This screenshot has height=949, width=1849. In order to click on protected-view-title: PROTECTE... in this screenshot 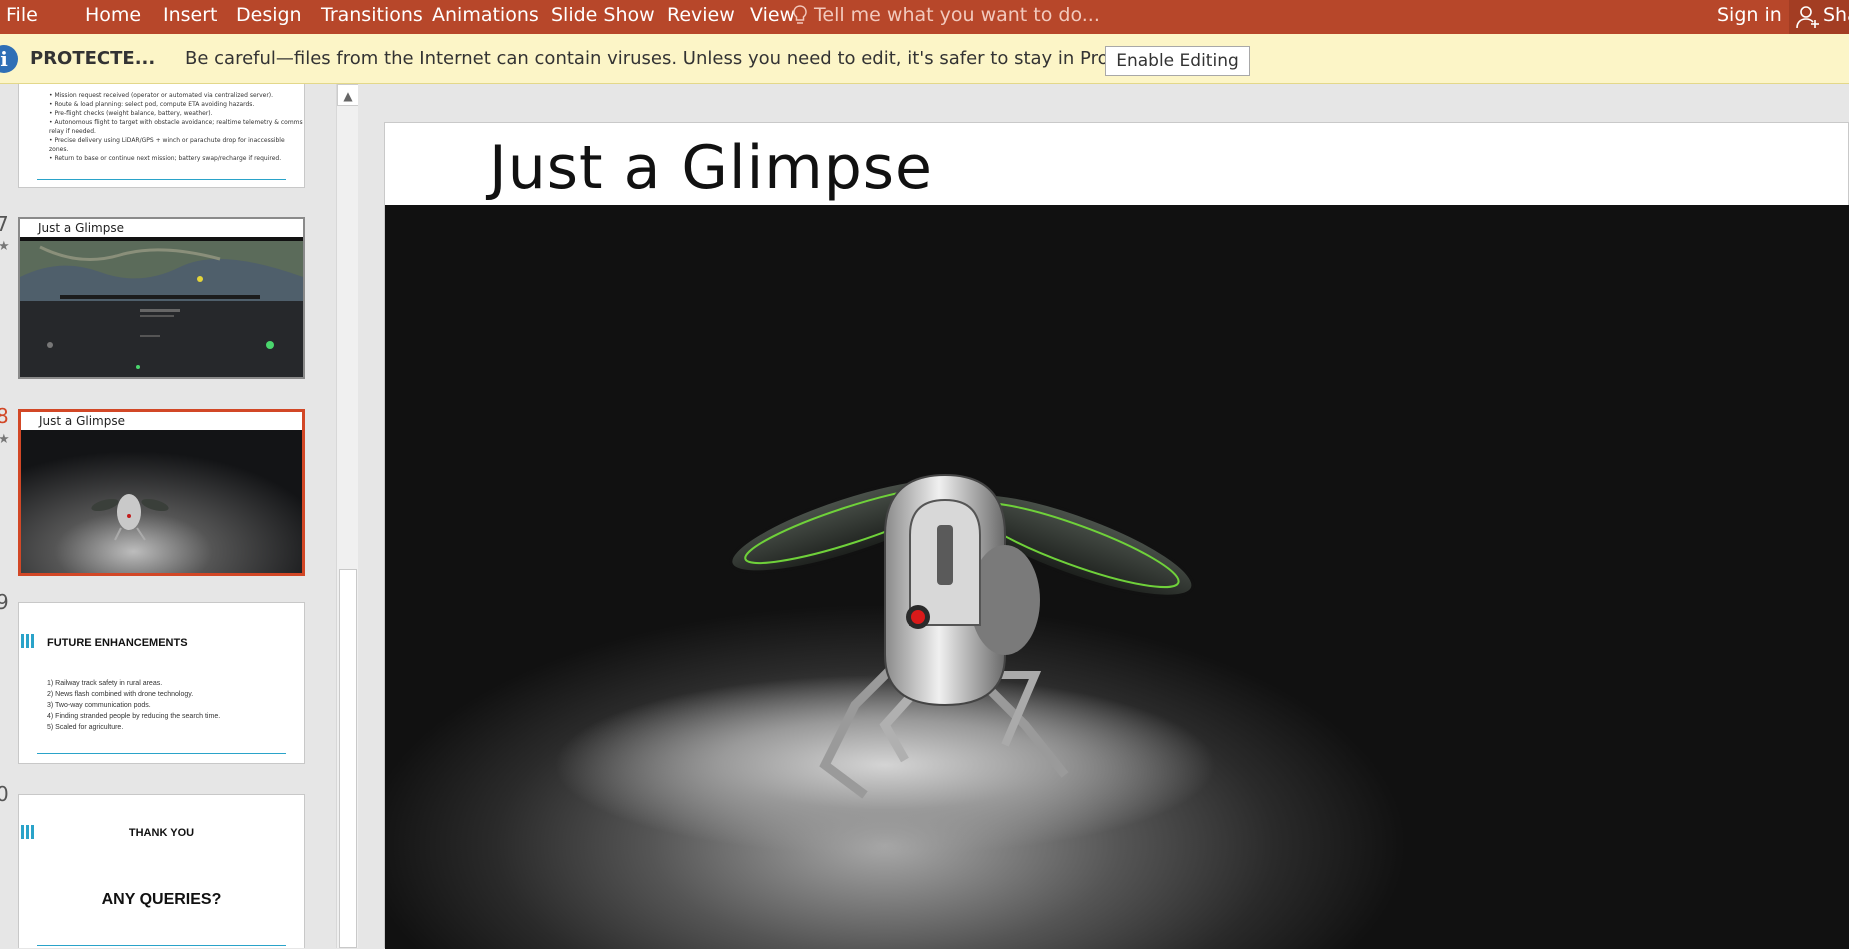, I will do `click(93, 58)`.